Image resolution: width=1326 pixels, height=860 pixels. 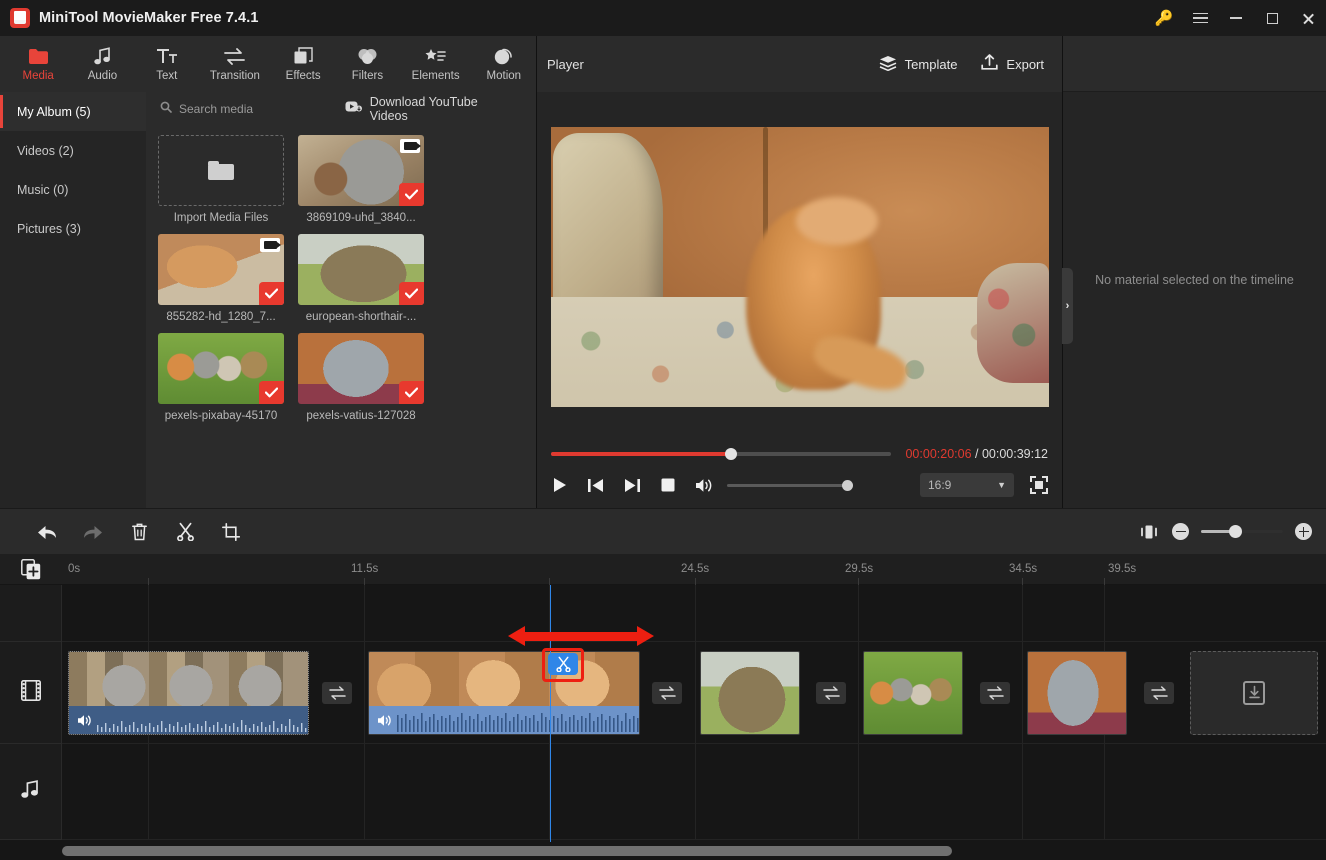 I want to click on zoom-slider, so click(x=1242, y=531).